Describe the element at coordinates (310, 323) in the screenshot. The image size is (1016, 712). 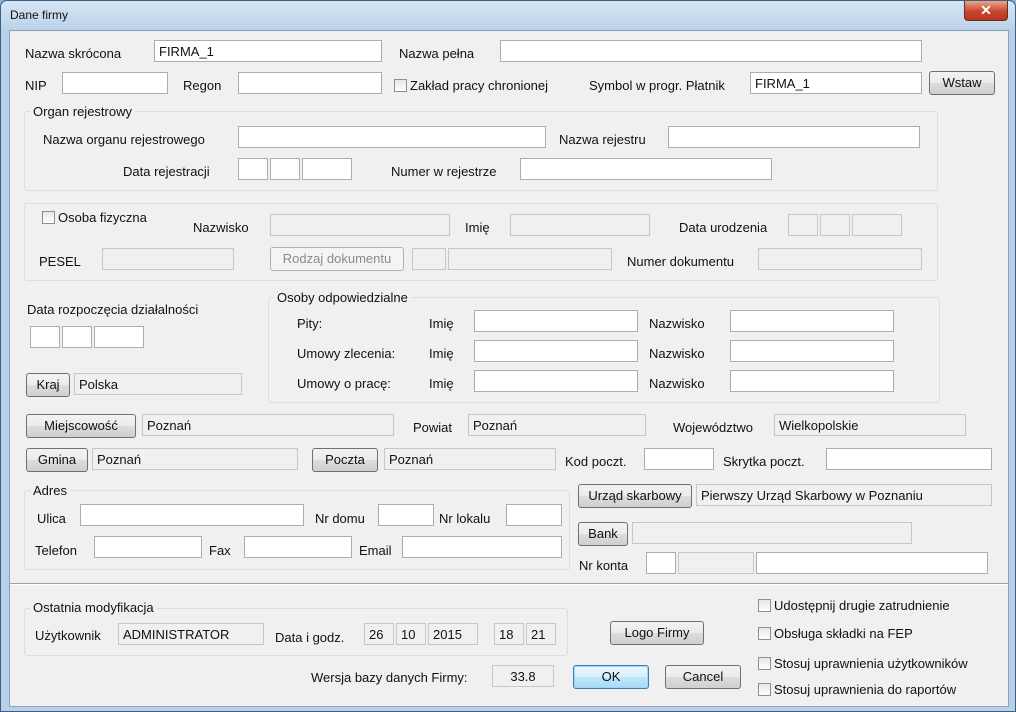
I see `responsible-row-label-pity: Pity:` at that location.